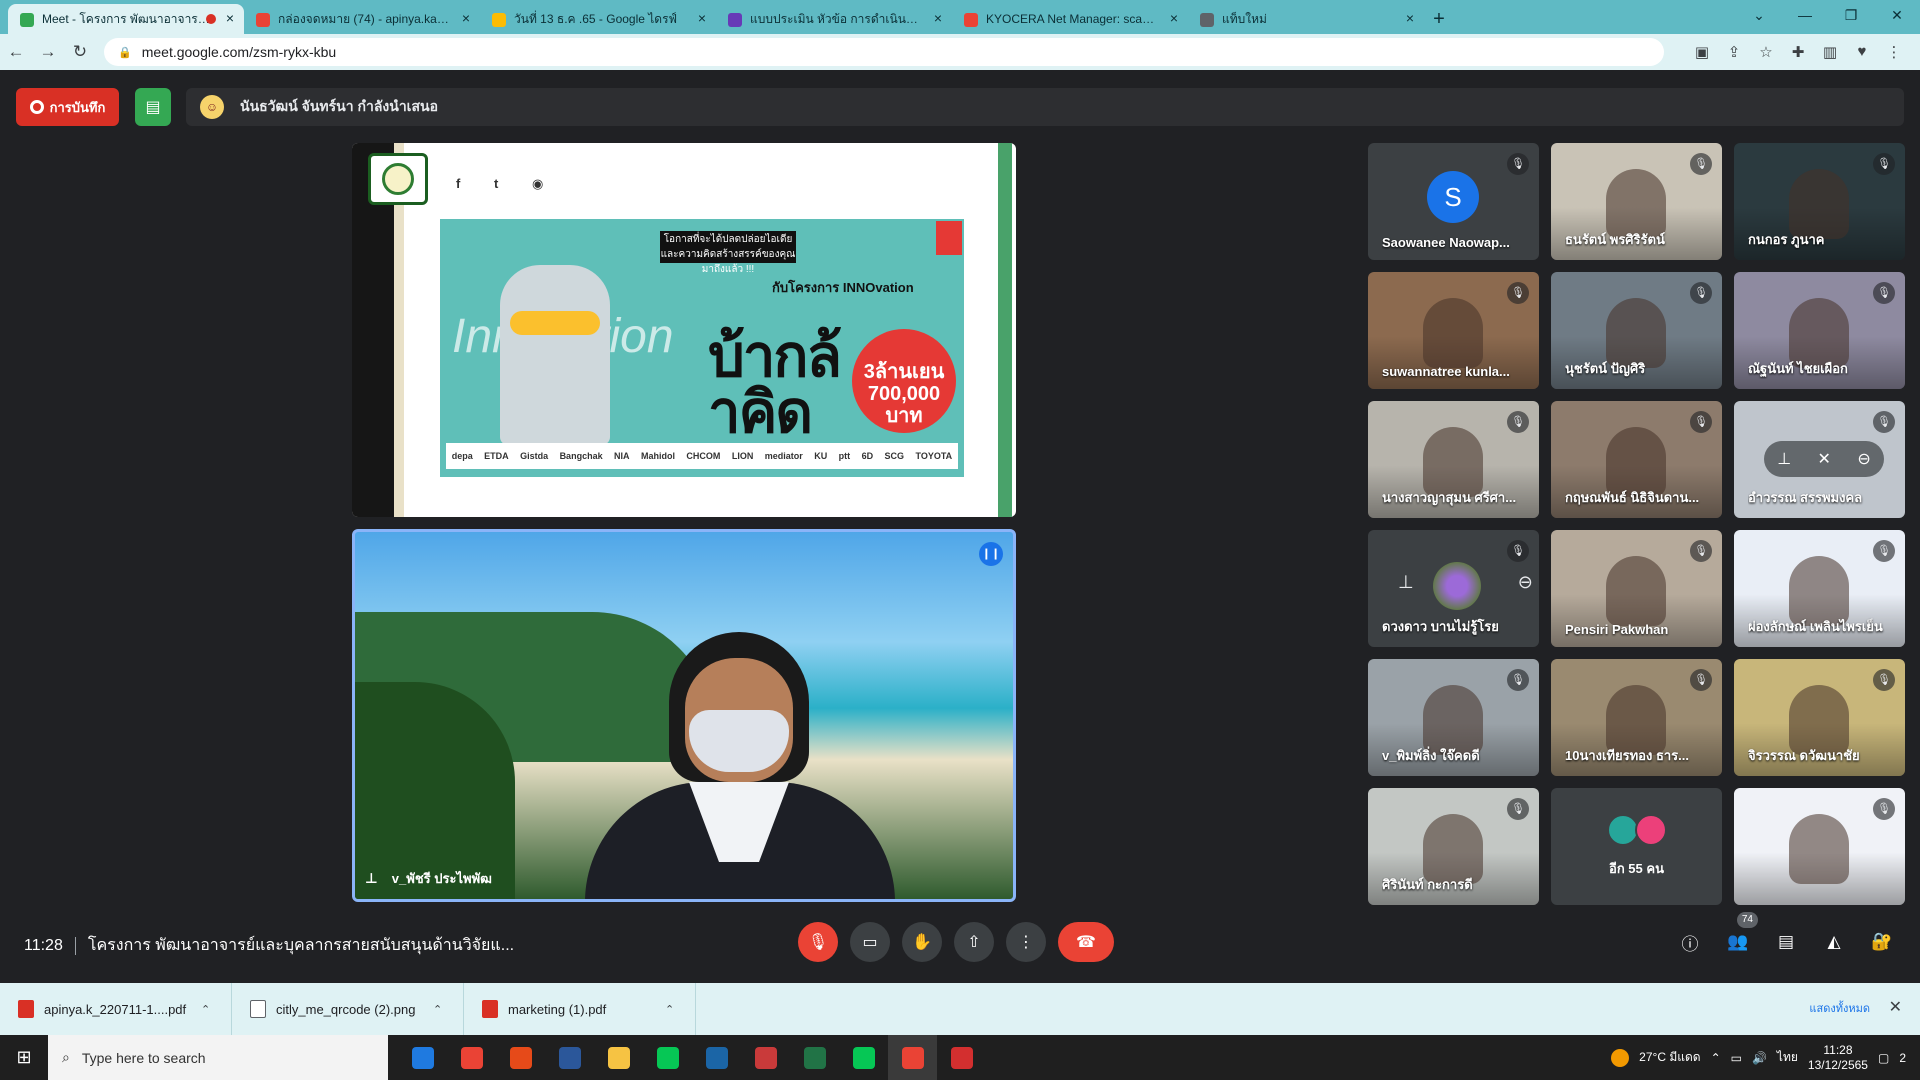  What do you see at coordinates (818, 942) in the screenshot?
I see `microphone-off-button: 🎙` at bounding box center [818, 942].